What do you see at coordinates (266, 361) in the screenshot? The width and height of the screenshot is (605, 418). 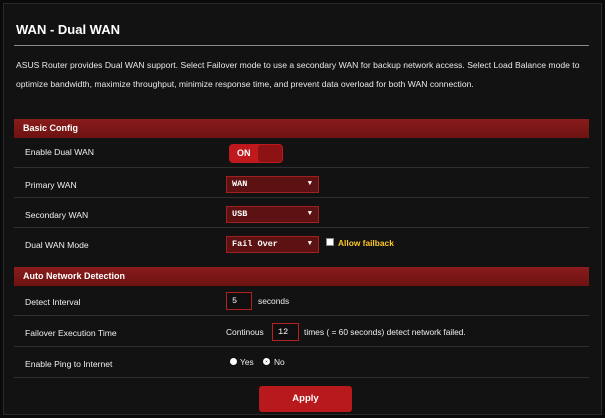 I see `ping-no-radio` at bounding box center [266, 361].